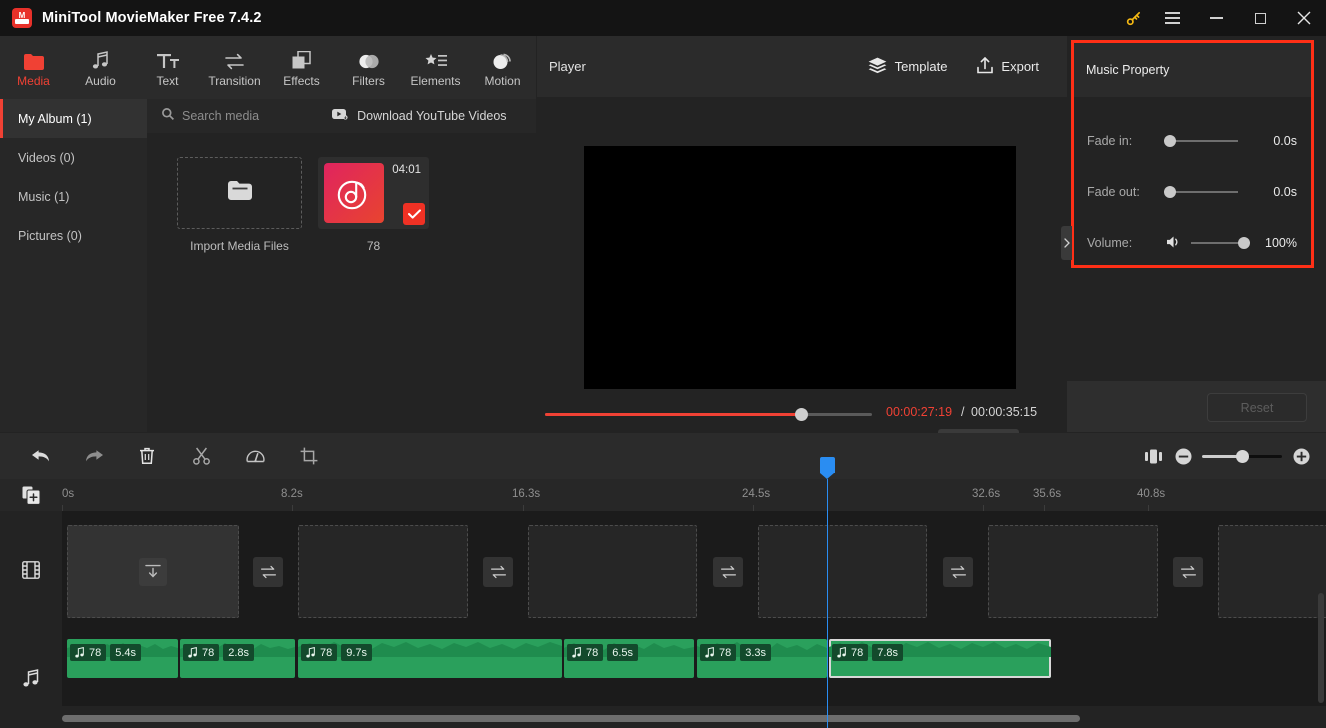 The image size is (1326, 728). Describe the element at coordinates (907, 67) in the screenshot. I see `template-button: Template` at that location.